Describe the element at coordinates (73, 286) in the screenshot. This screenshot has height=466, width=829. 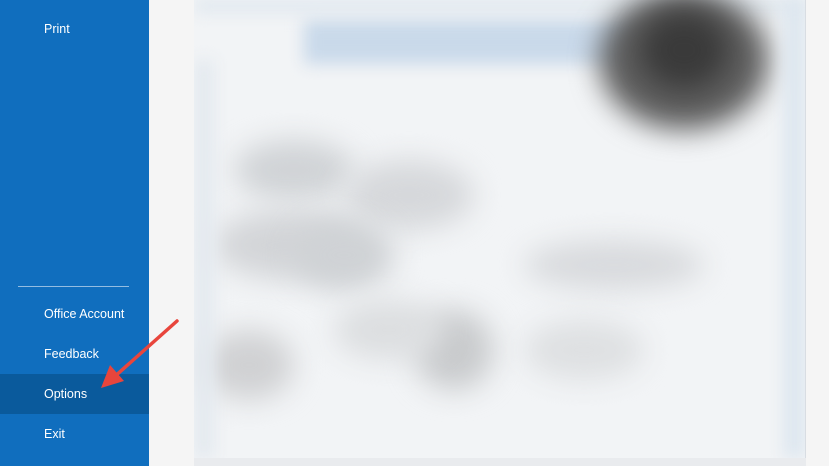
I see `sidebar-divider` at that location.